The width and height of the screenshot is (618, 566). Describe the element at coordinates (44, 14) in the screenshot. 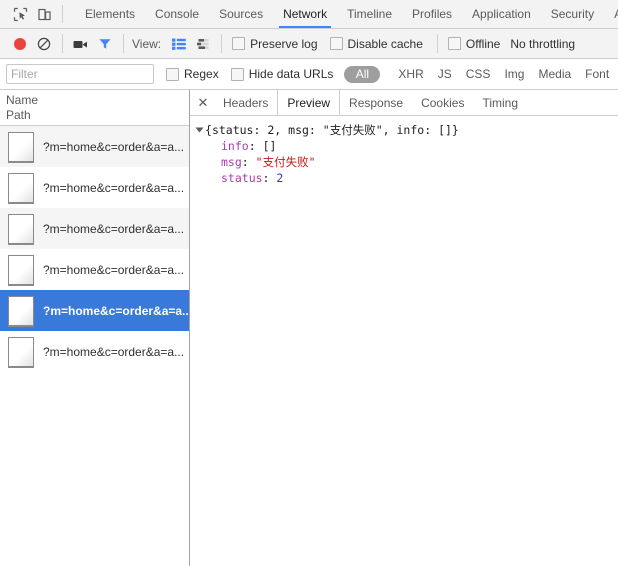

I see `device-toolbar-icon` at that location.